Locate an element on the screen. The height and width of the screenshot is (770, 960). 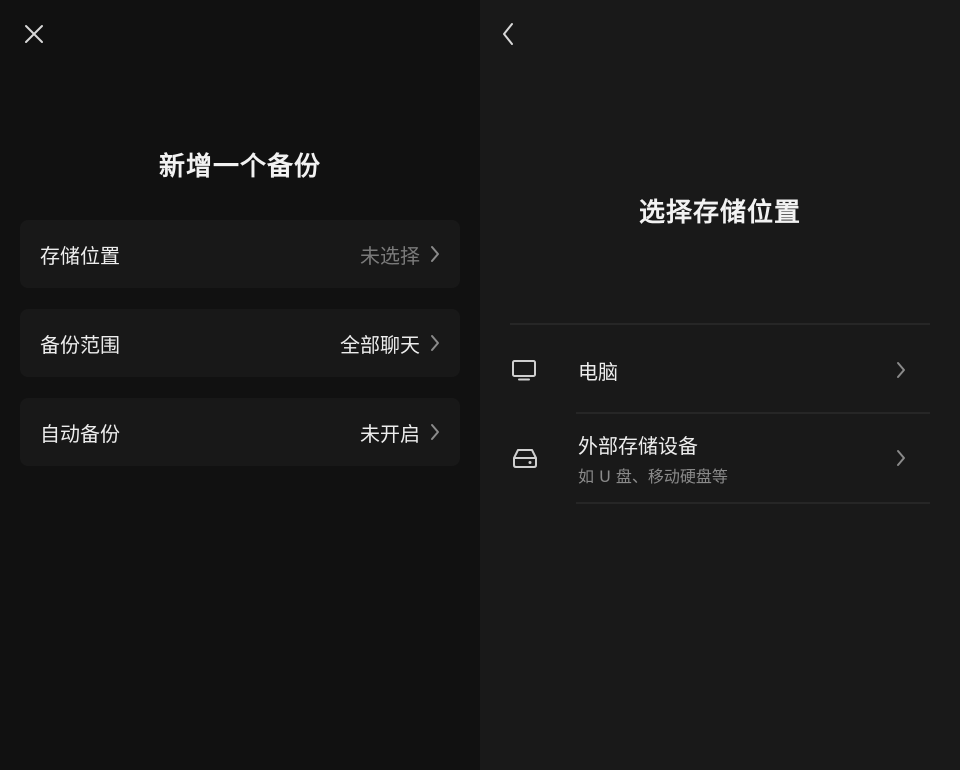
option-title: 外部存储设备 is located at coordinates (638, 445).